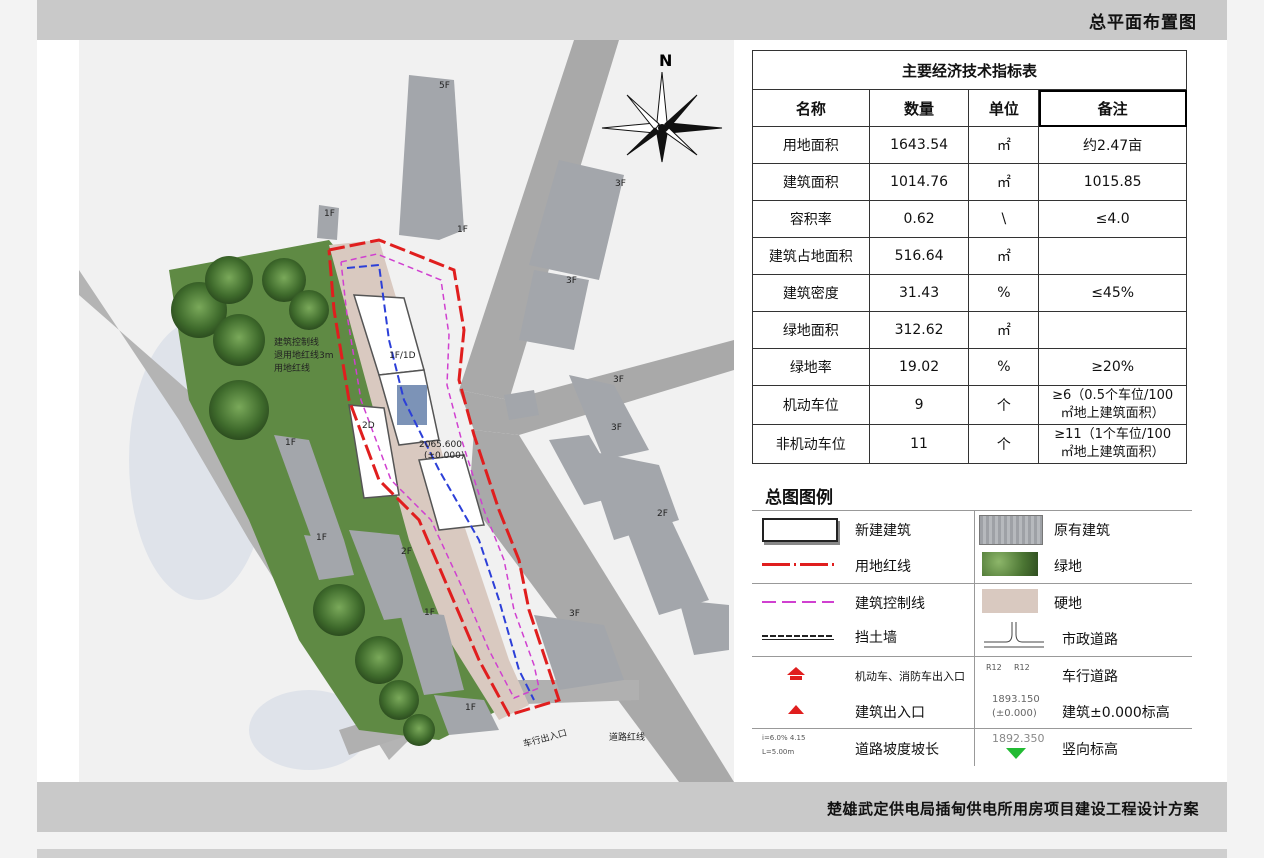 The height and width of the screenshot is (858, 1264). Describe the element at coordinates (919, 367) in the screenshot. I see `cell-qty: 19.02` at that location.